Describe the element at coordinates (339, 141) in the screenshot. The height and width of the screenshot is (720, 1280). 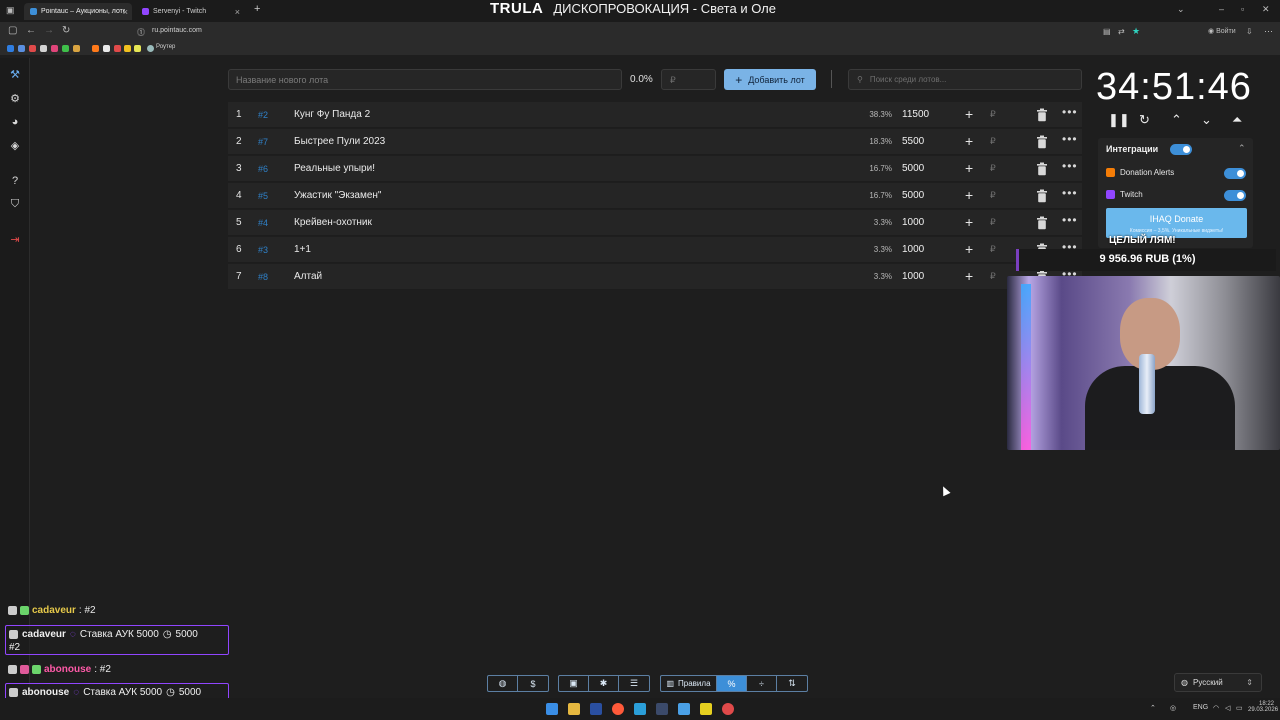
I see `lot-name: Быстрее Пули 2023` at that location.